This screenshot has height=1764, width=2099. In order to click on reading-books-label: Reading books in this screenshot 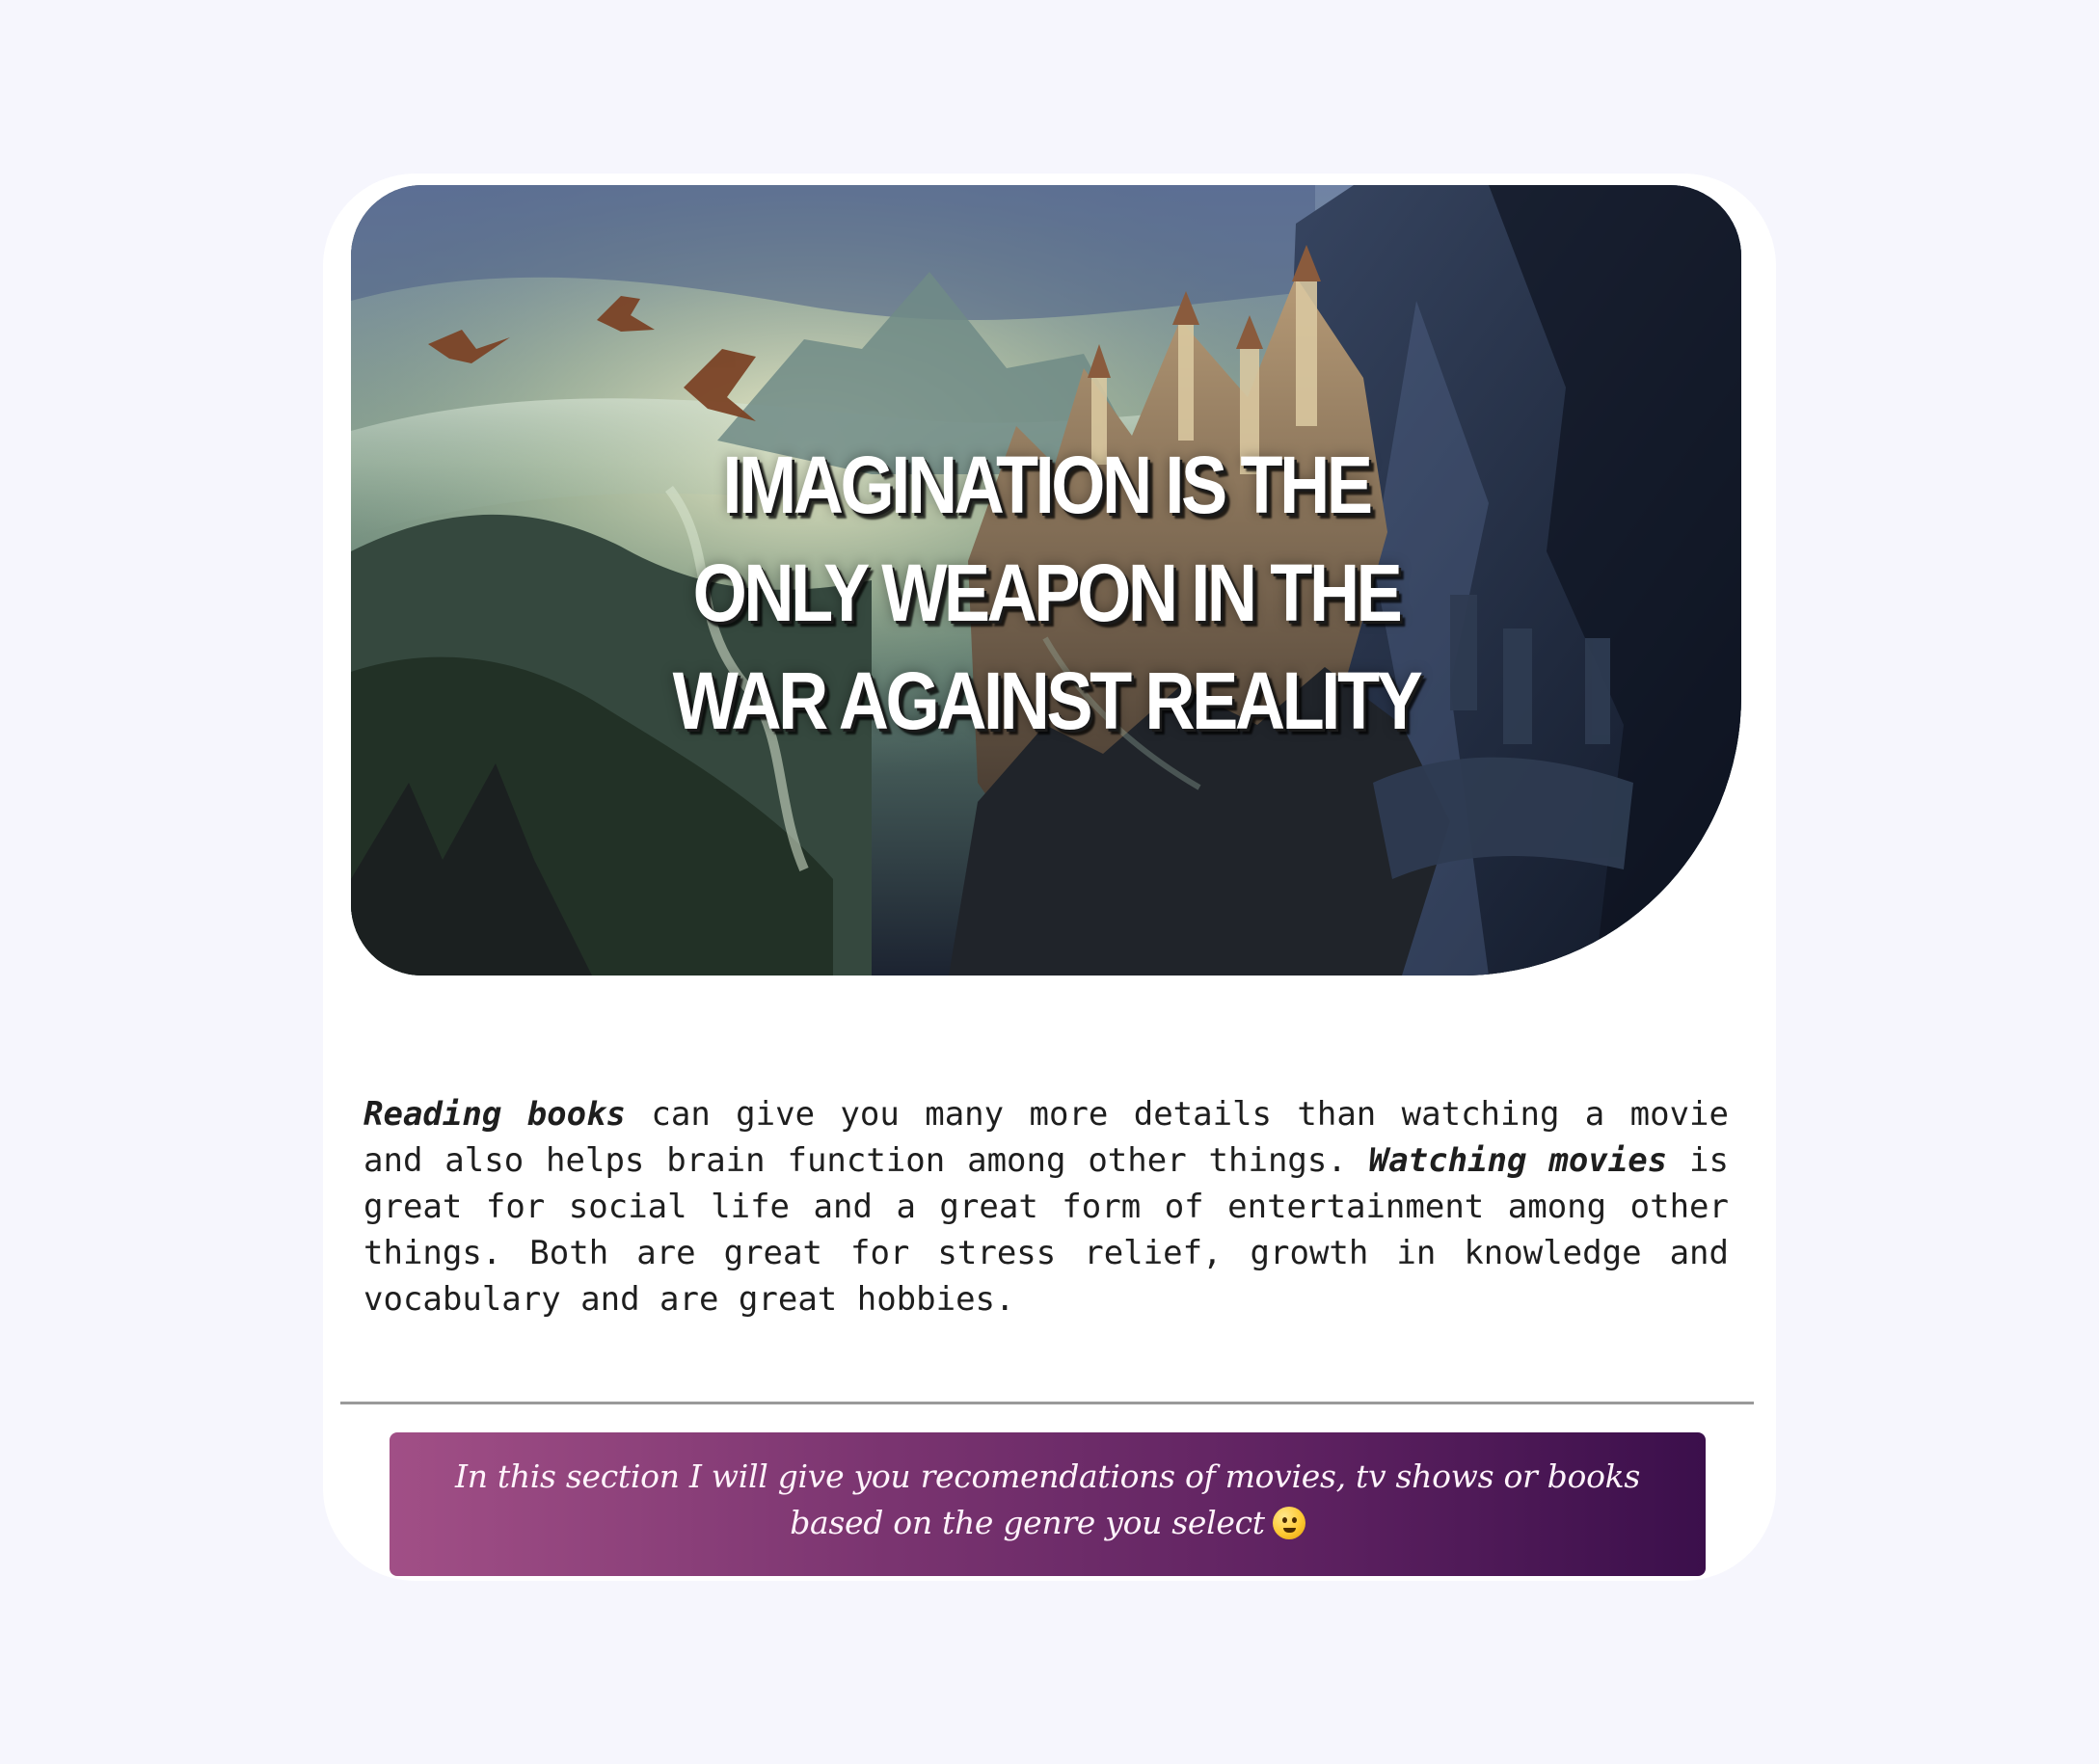, I will do `click(495, 1114)`.